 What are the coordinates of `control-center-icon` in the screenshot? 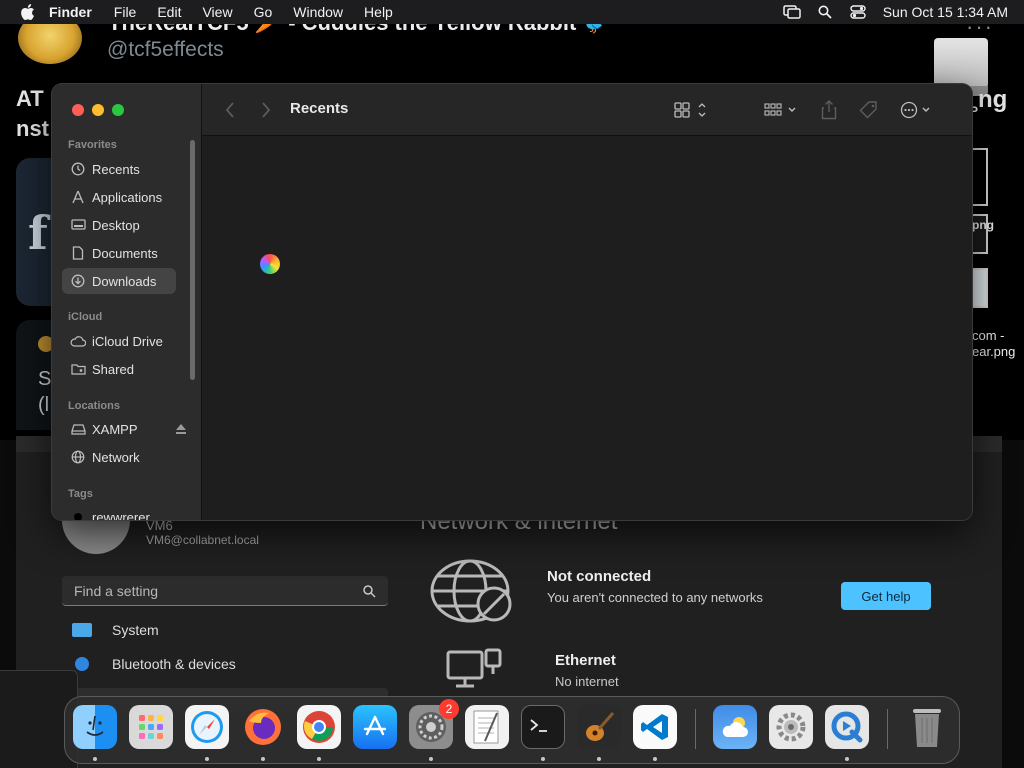 It's located at (858, 12).